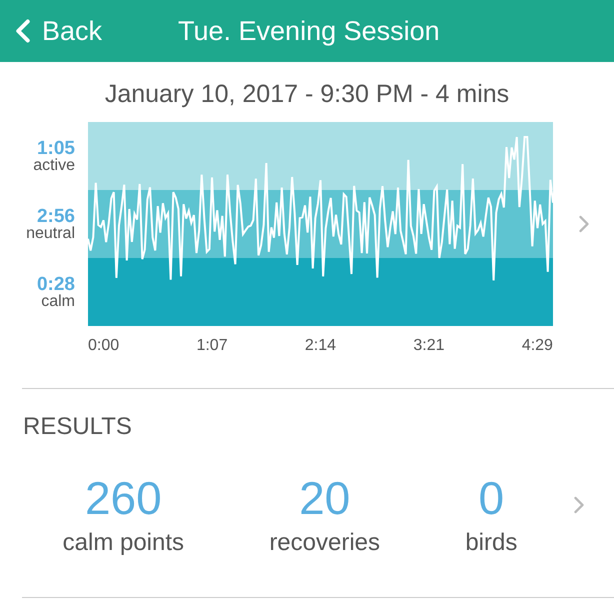 The width and height of the screenshot is (614, 607). Describe the element at coordinates (491, 543) in the screenshot. I see `stat-label: birds` at that location.